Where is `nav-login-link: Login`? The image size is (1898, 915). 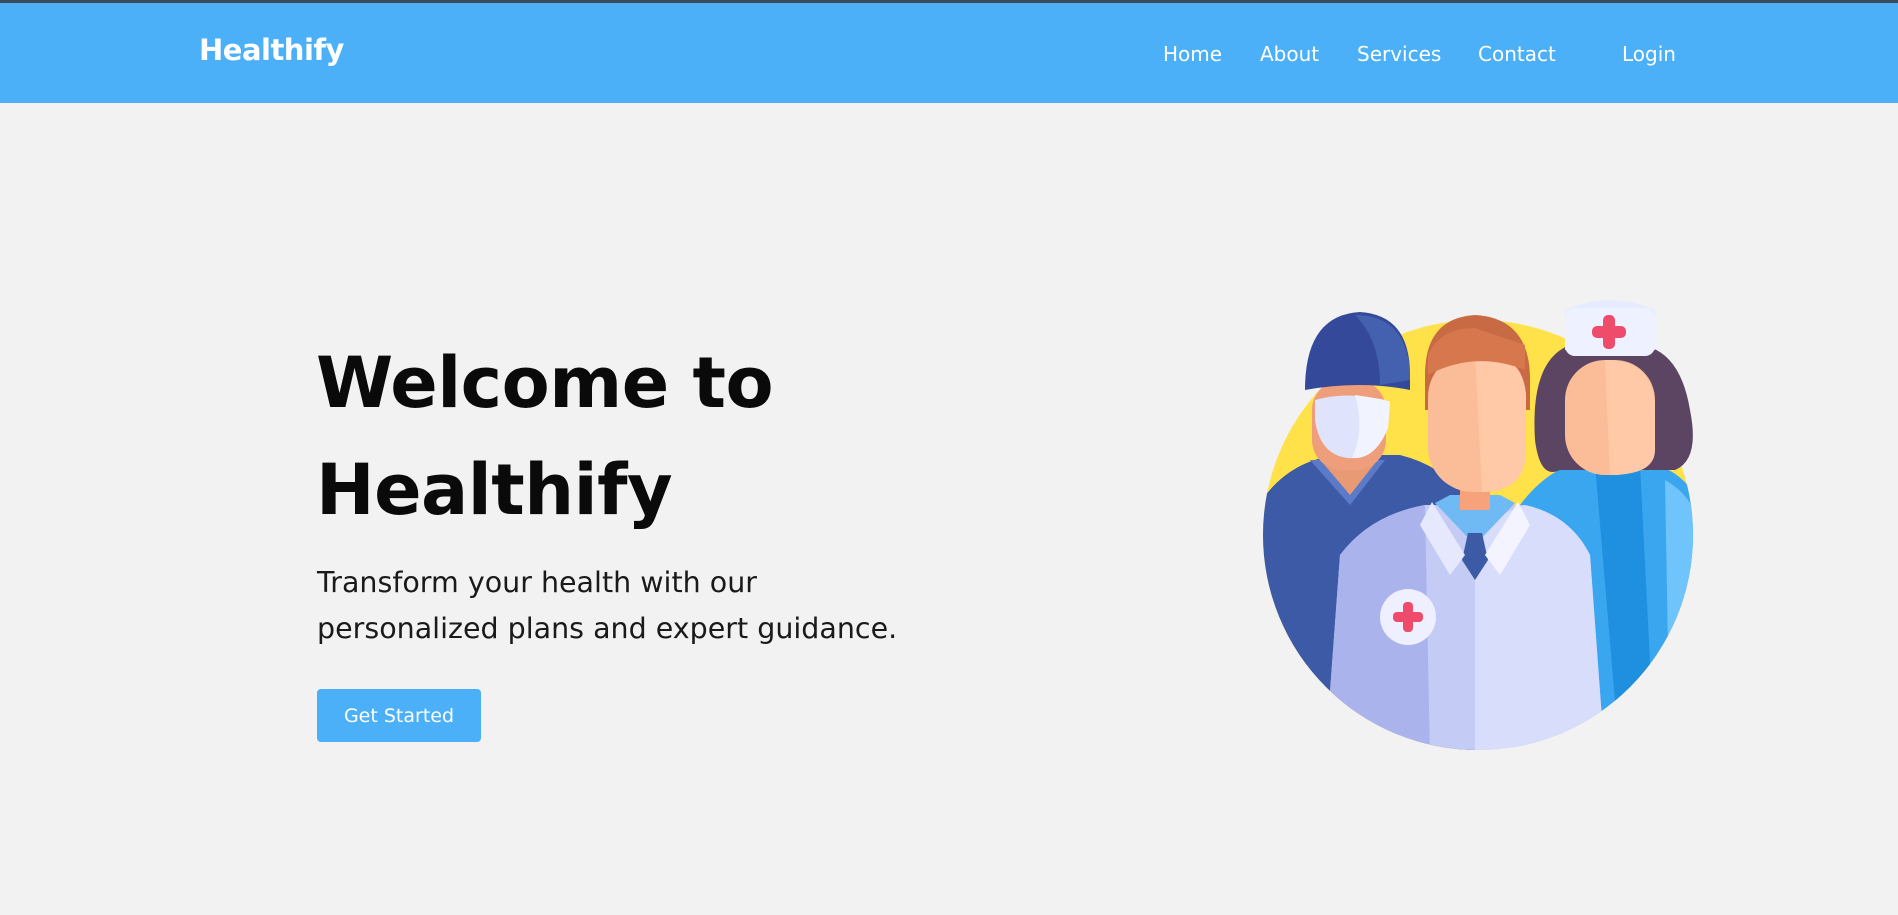
nav-login-link: Login is located at coordinates (1649, 54).